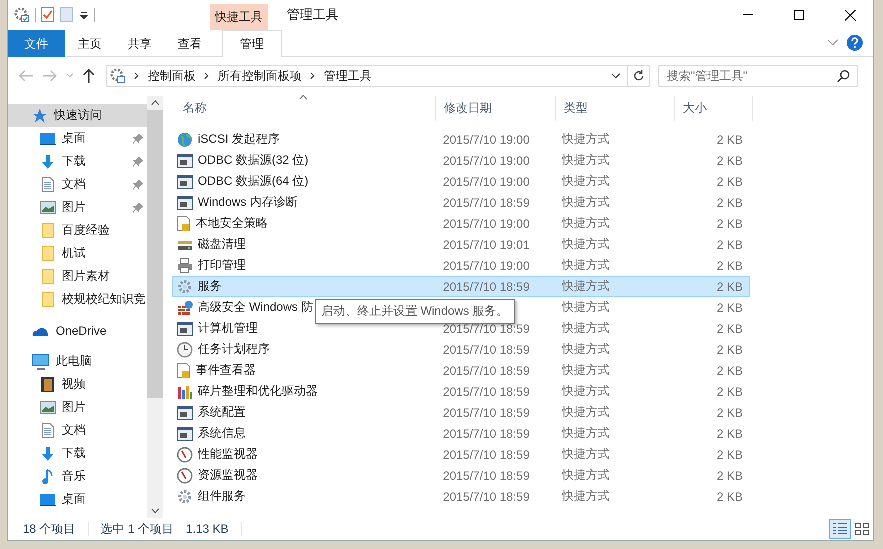  I want to click on checklist-icon, so click(48, 15).